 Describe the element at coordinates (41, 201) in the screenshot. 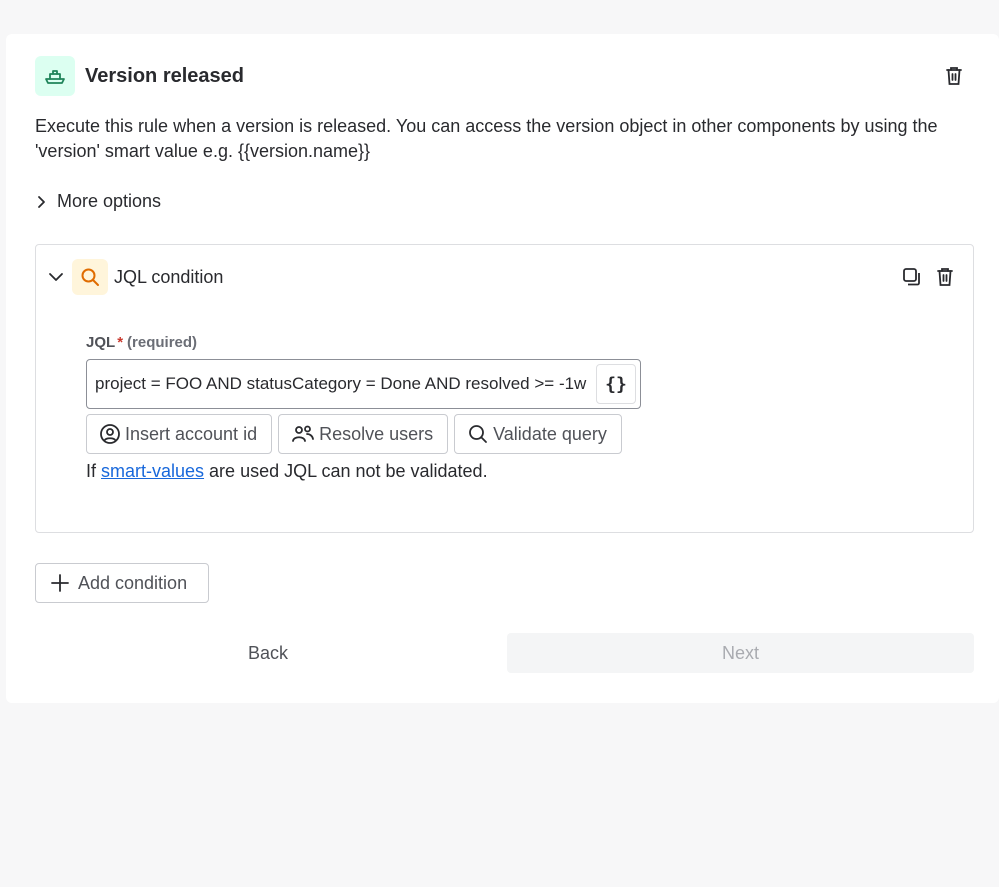

I see `chevron-right-icon` at that location.